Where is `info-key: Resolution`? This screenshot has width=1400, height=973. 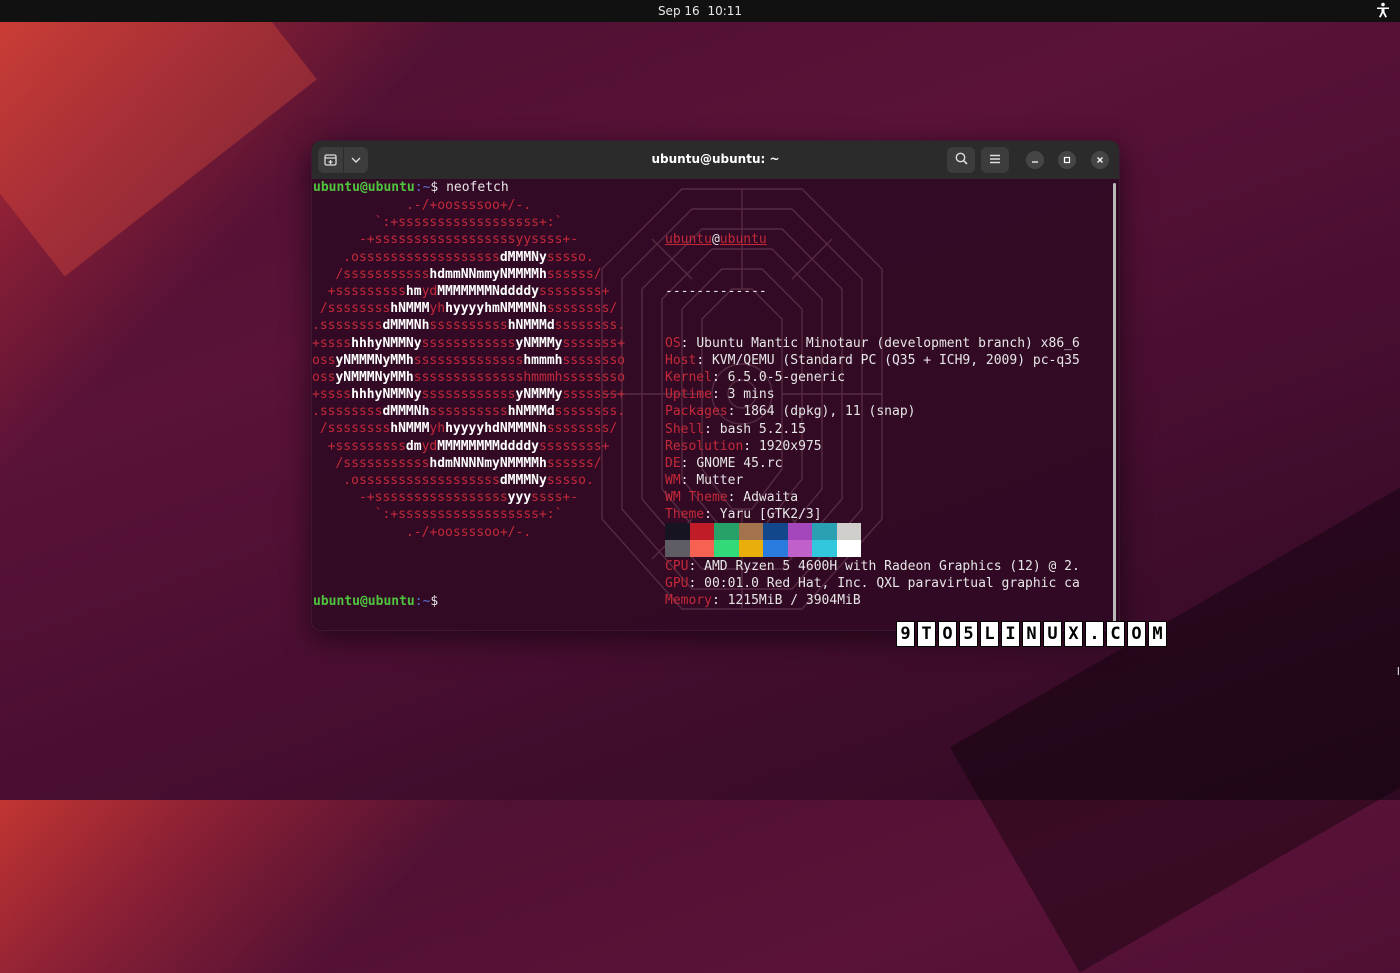
info-key: Resolution is located at coordinates (704, 446).